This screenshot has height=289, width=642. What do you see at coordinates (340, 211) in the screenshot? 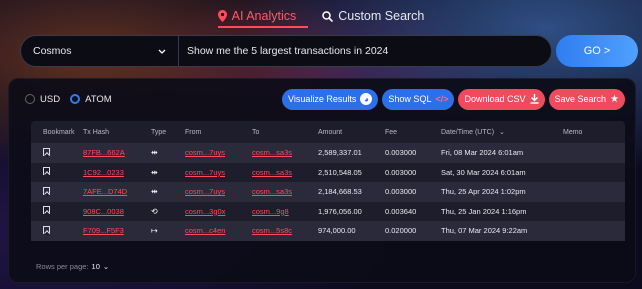
I see `amount-cell: 1,976,056.00` at bounding box center [340, 211].